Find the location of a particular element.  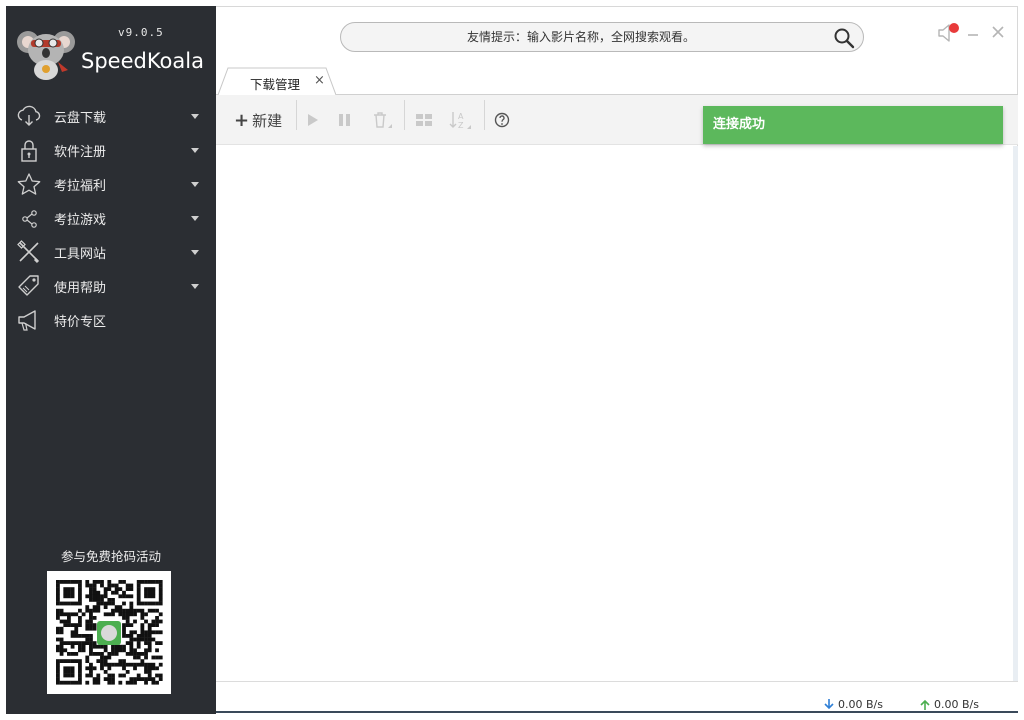

svg-text: A is located at coordinates (461, 116).